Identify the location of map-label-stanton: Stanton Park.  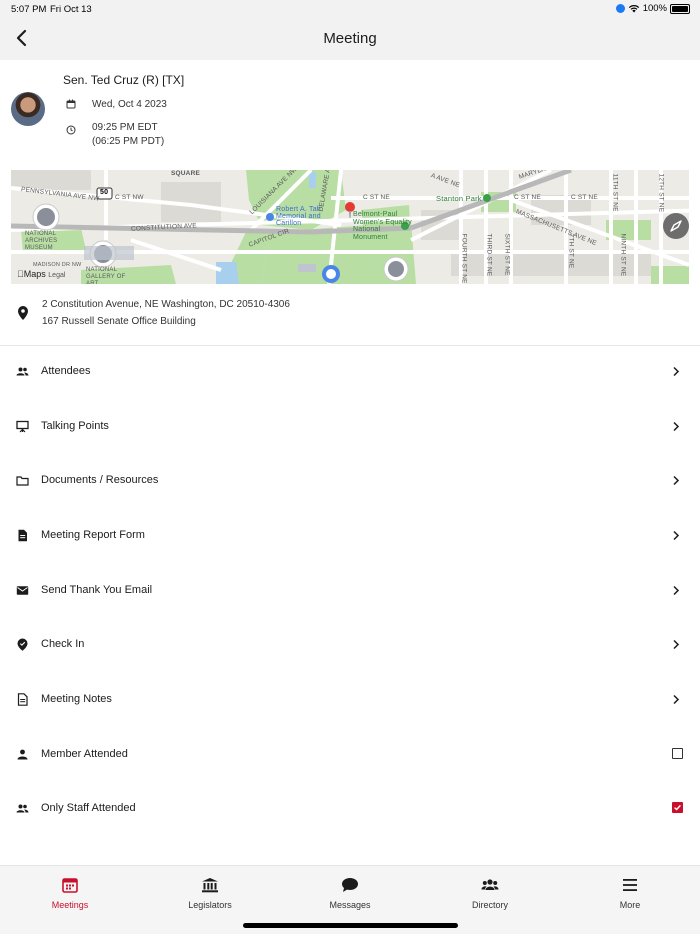
(459, 198).